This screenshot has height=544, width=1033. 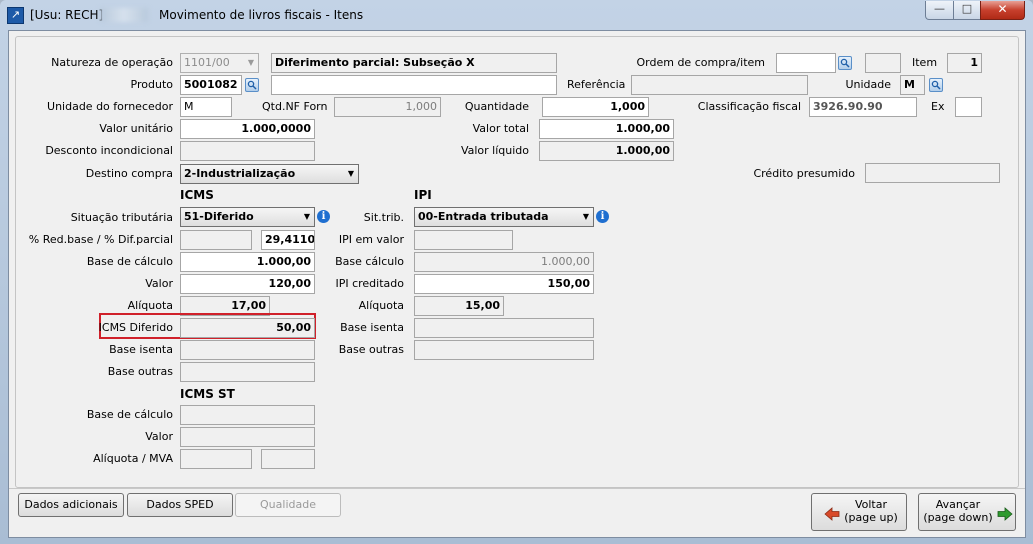 I want to click on red-base-field, so click(x=216, y=240).